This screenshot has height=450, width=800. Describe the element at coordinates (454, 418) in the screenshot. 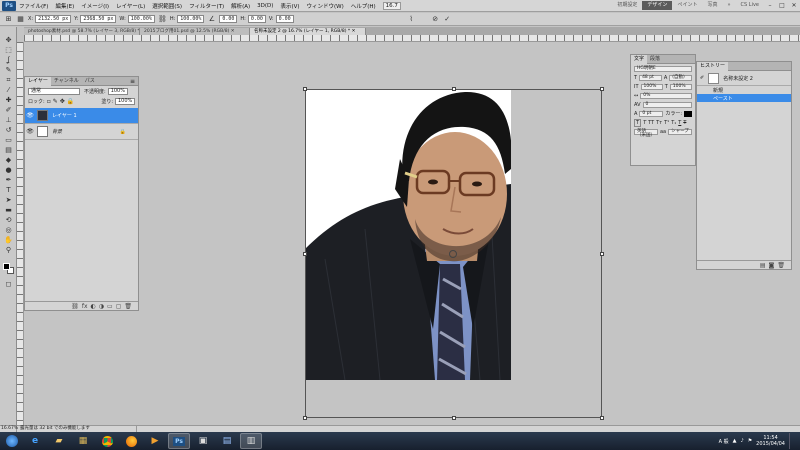

I see `transform-handle-bottom` at that location.